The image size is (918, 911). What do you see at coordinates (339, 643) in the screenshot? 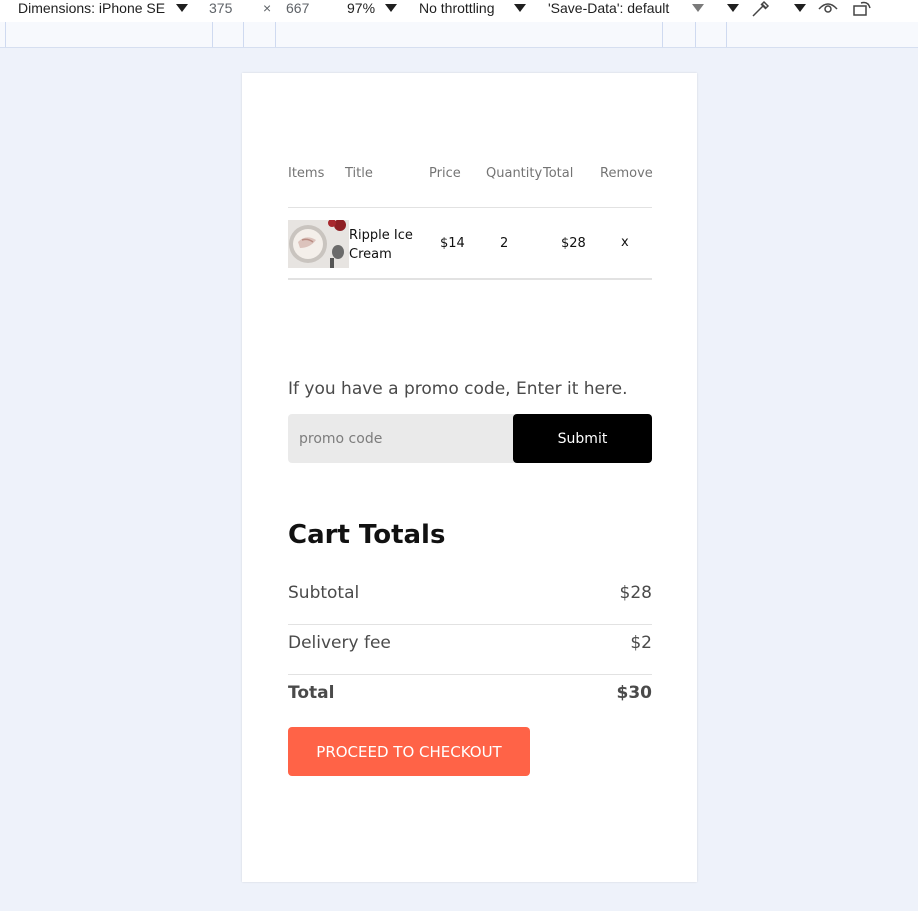
I see `delivery-fee-label: Delivery fee` at bounding box center [339, 643].